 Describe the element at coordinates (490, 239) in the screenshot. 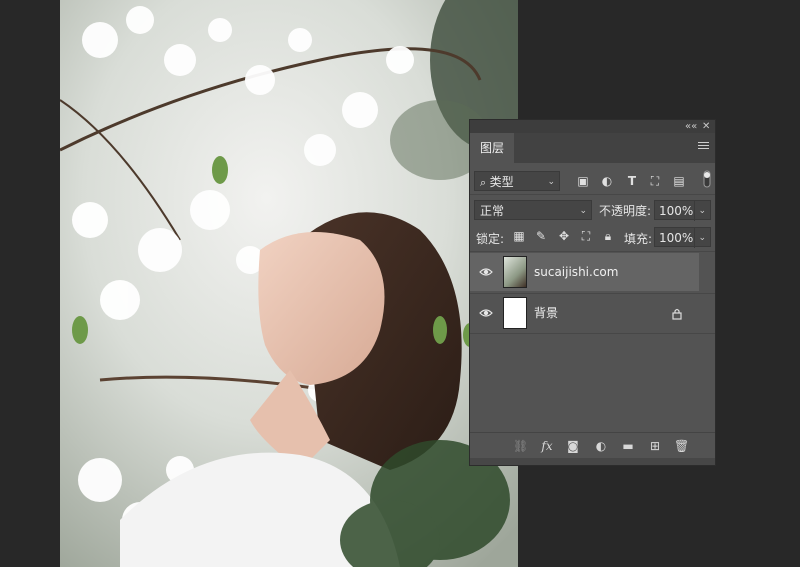

I see `lock-label: 锁定:` at that location.